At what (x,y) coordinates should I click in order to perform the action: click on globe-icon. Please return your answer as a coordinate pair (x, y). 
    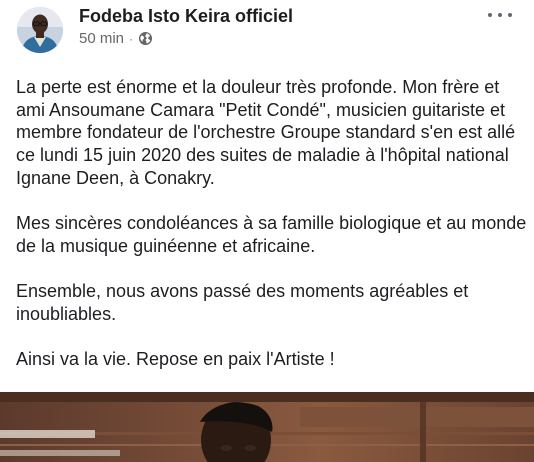
    Looking at the image, I should click on (145, 38).